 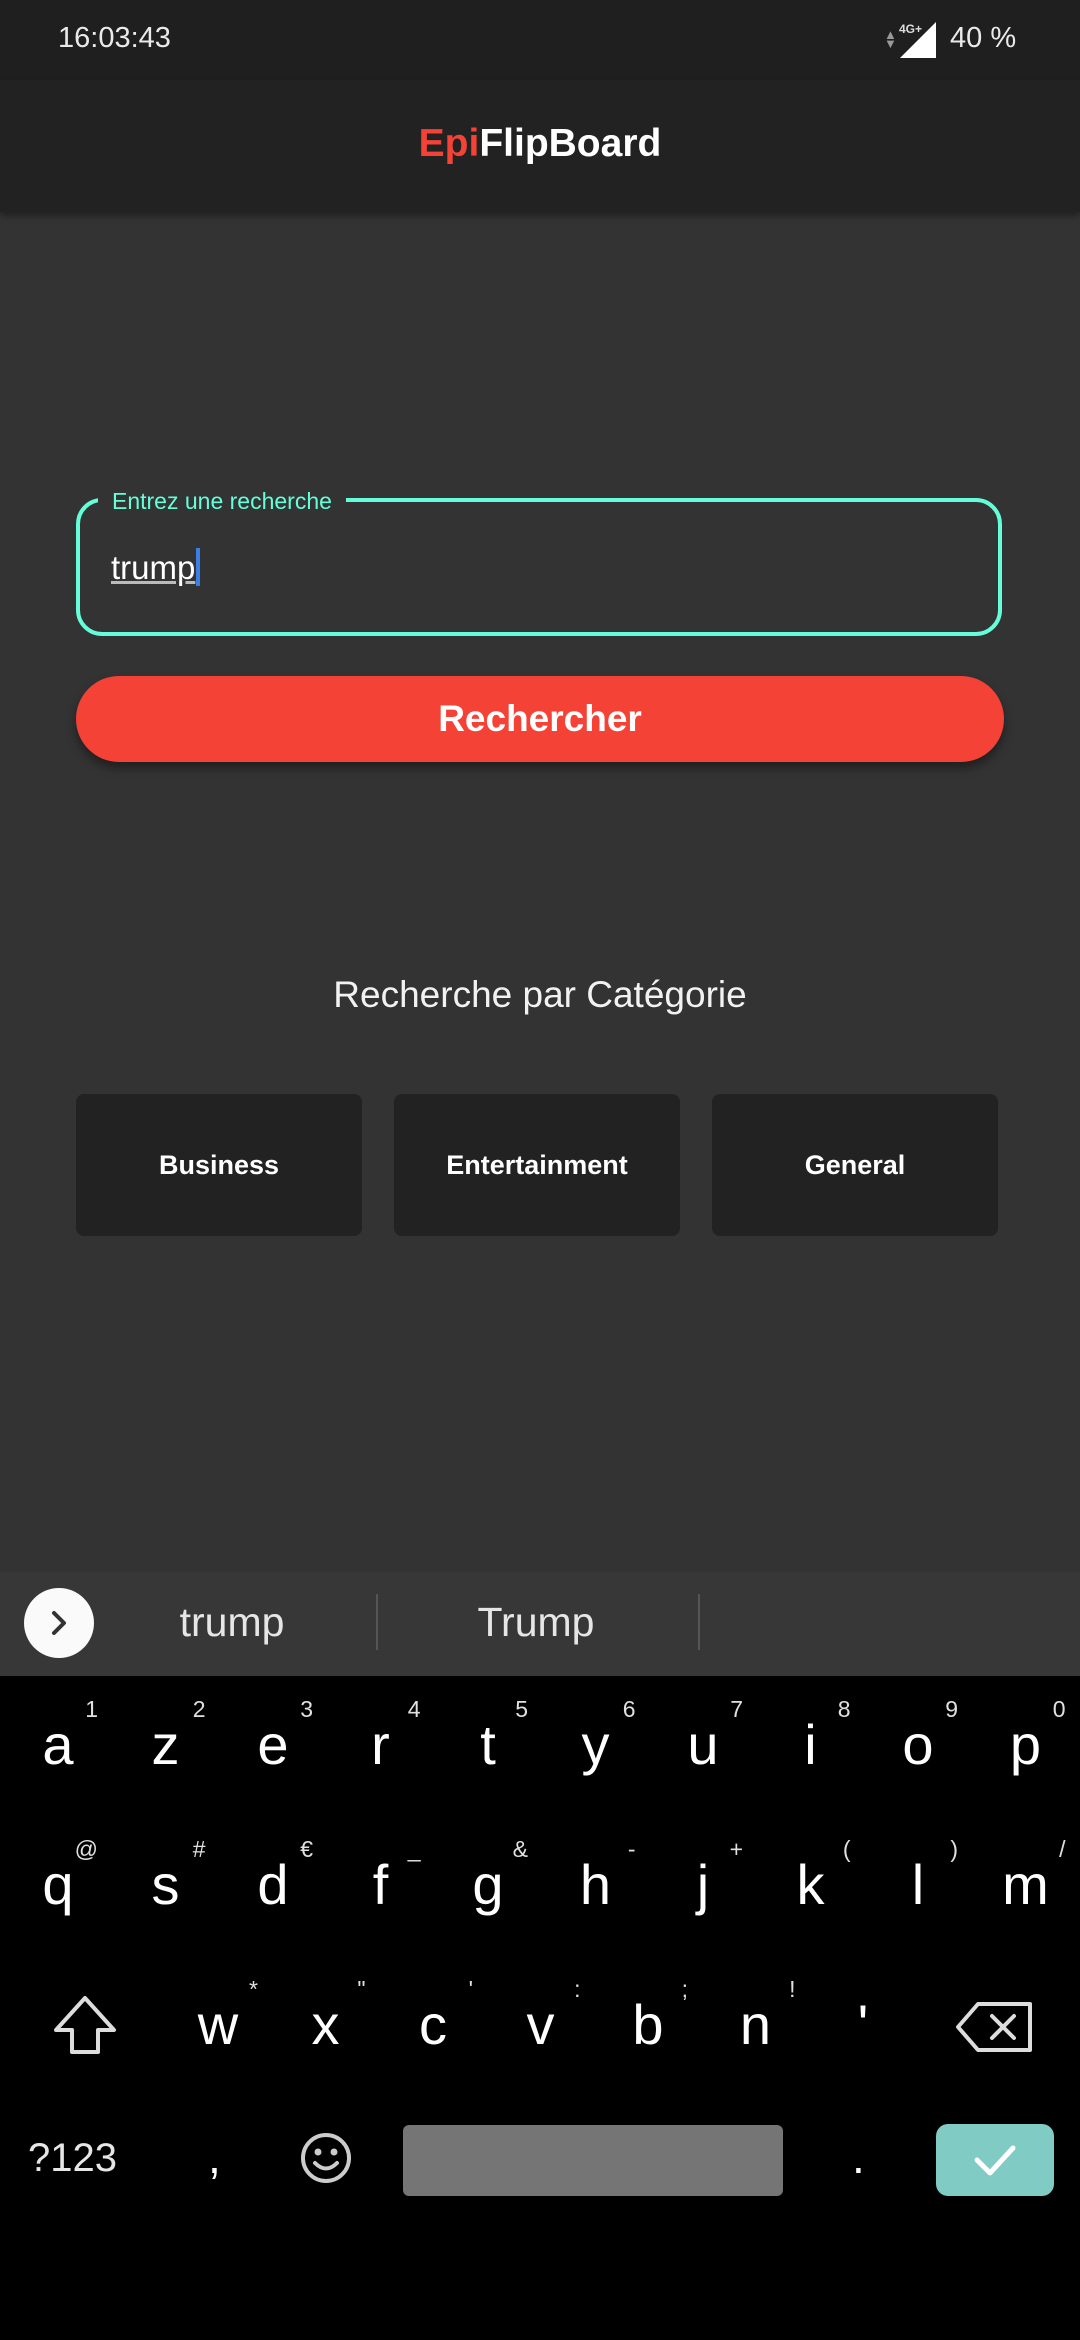 What do you see at coordinates (792, 1989) in the screenshot?
I see `key-secondary-label: !` at bounding box center [792, 1989].